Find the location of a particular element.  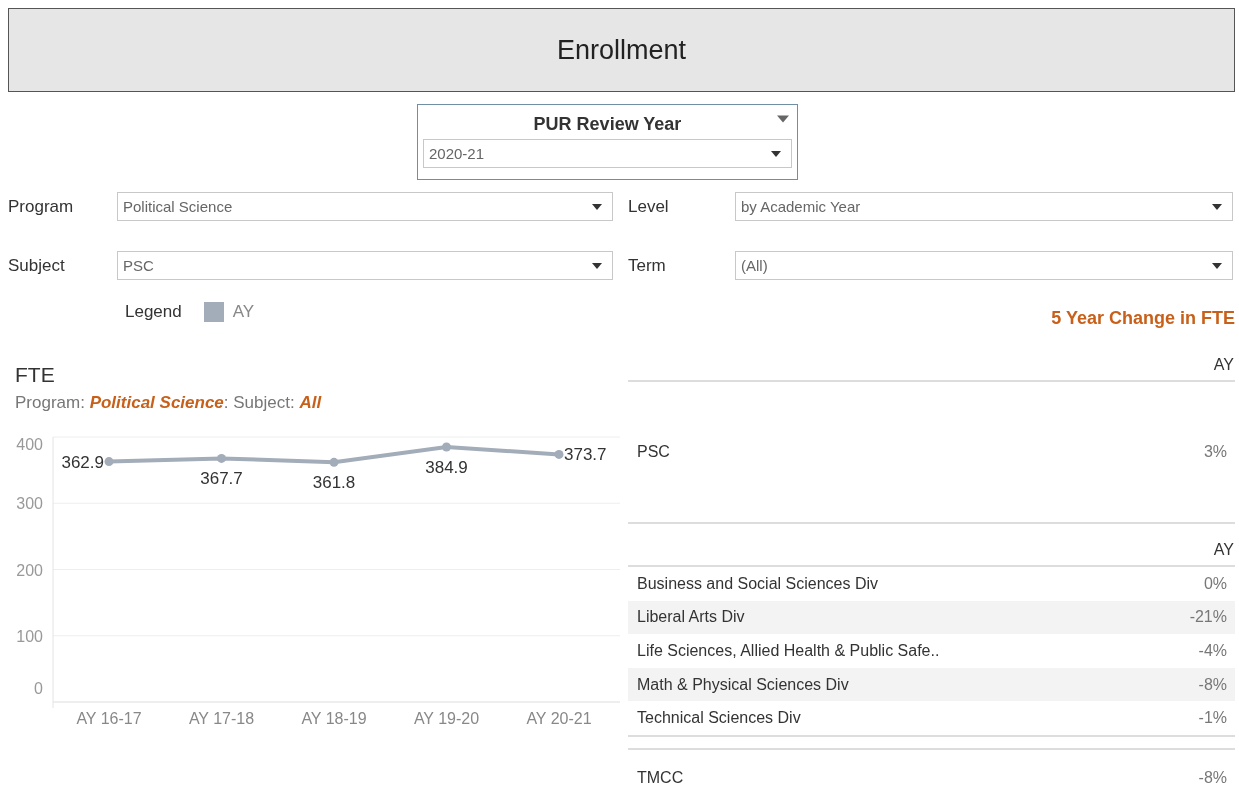

row-label: Business and Social Sciences Div is located at coordinates (757, 583).